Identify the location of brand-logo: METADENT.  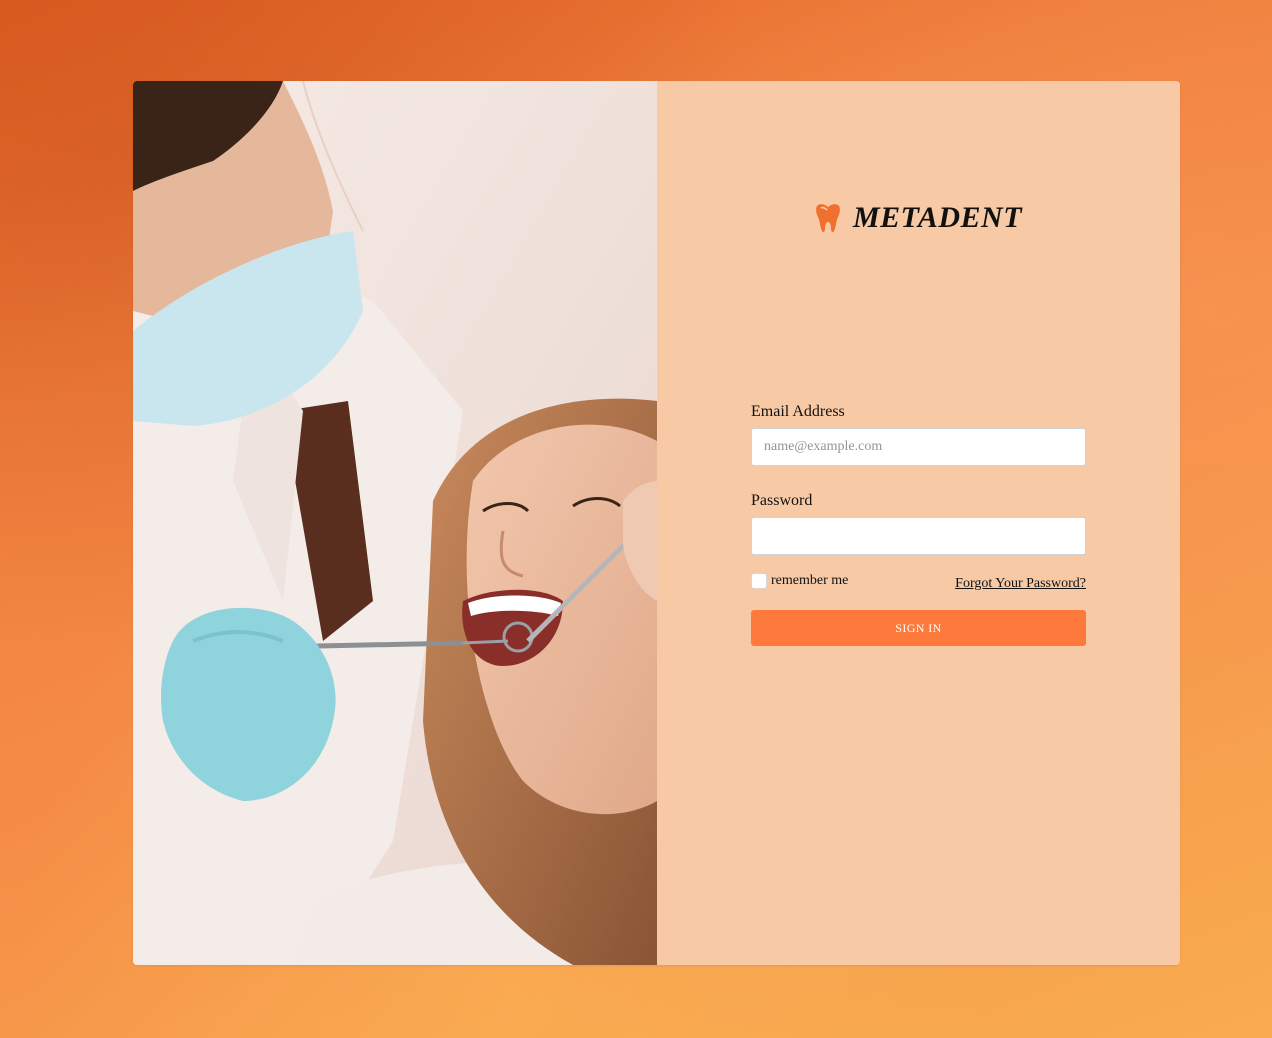
(918, 218).